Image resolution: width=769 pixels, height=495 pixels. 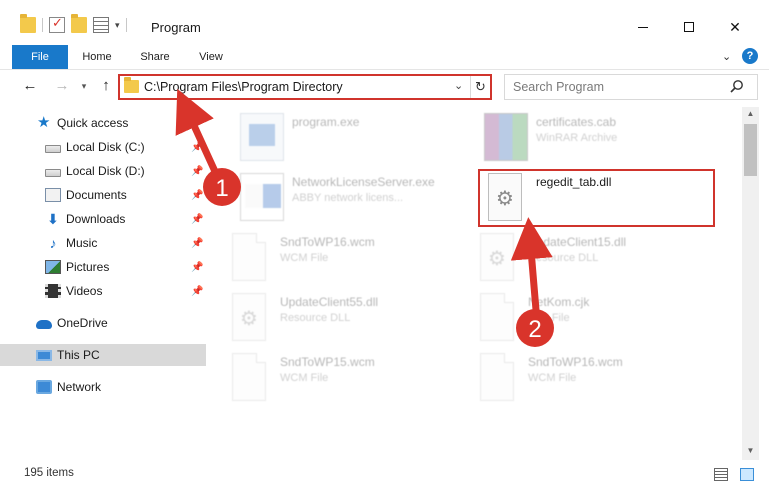 I want to click on maximize-button, so click(x=689, y=27).